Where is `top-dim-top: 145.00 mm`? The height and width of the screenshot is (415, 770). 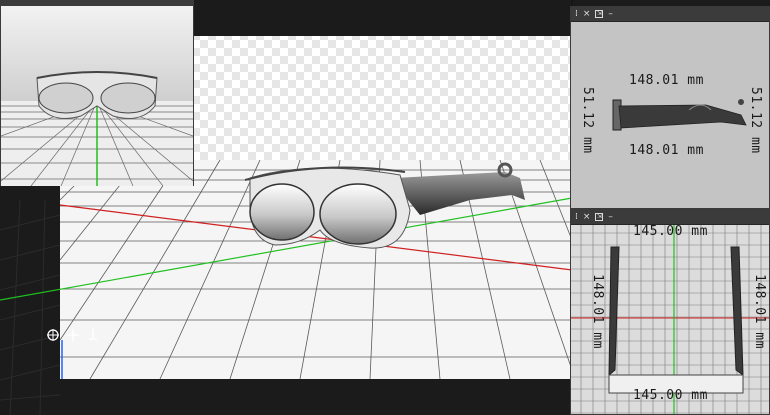
top-dim-top: 145.00 mm is located at coordinates (670, 231).